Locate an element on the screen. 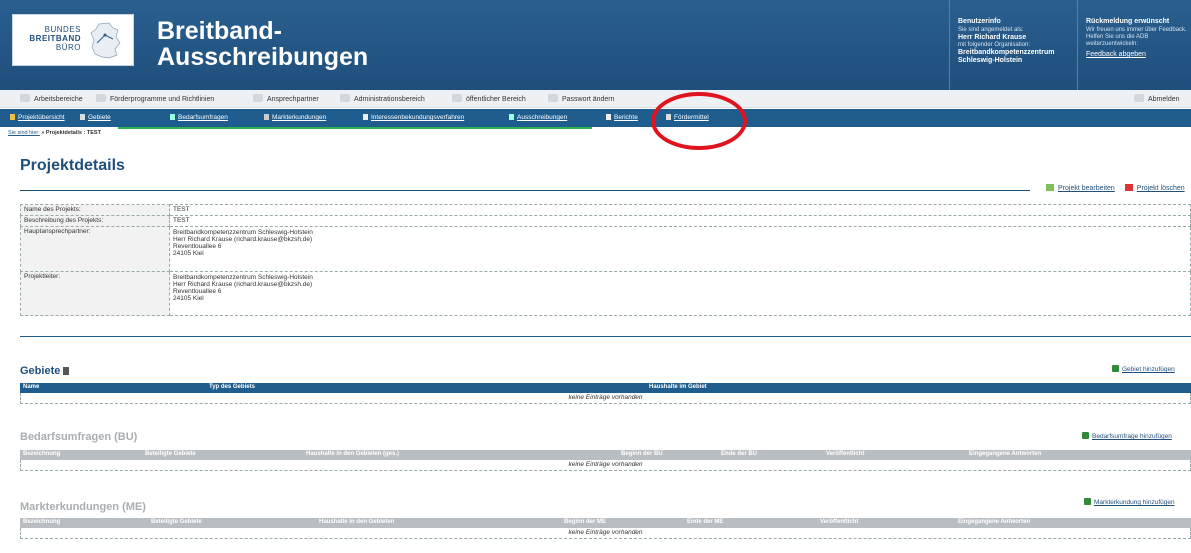 The height and width of the screenshot is (553, 1191). column-header: Haushalte im Gebiet is located at coordinates (678, 387).